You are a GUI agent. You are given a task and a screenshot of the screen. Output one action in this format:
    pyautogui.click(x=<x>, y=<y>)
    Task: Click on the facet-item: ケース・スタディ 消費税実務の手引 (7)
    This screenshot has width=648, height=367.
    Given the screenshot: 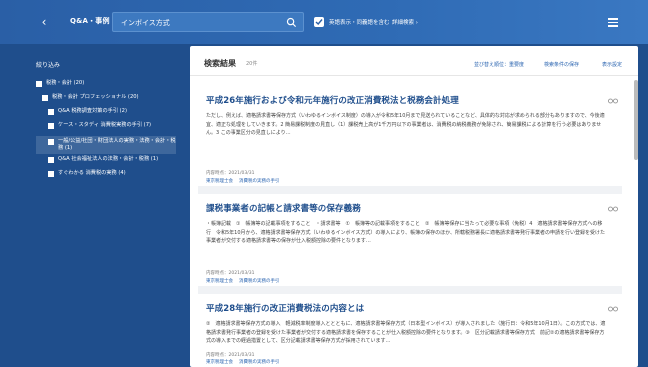 What is the action you would take?
    pyautogui.click(x=112, y=125)
    